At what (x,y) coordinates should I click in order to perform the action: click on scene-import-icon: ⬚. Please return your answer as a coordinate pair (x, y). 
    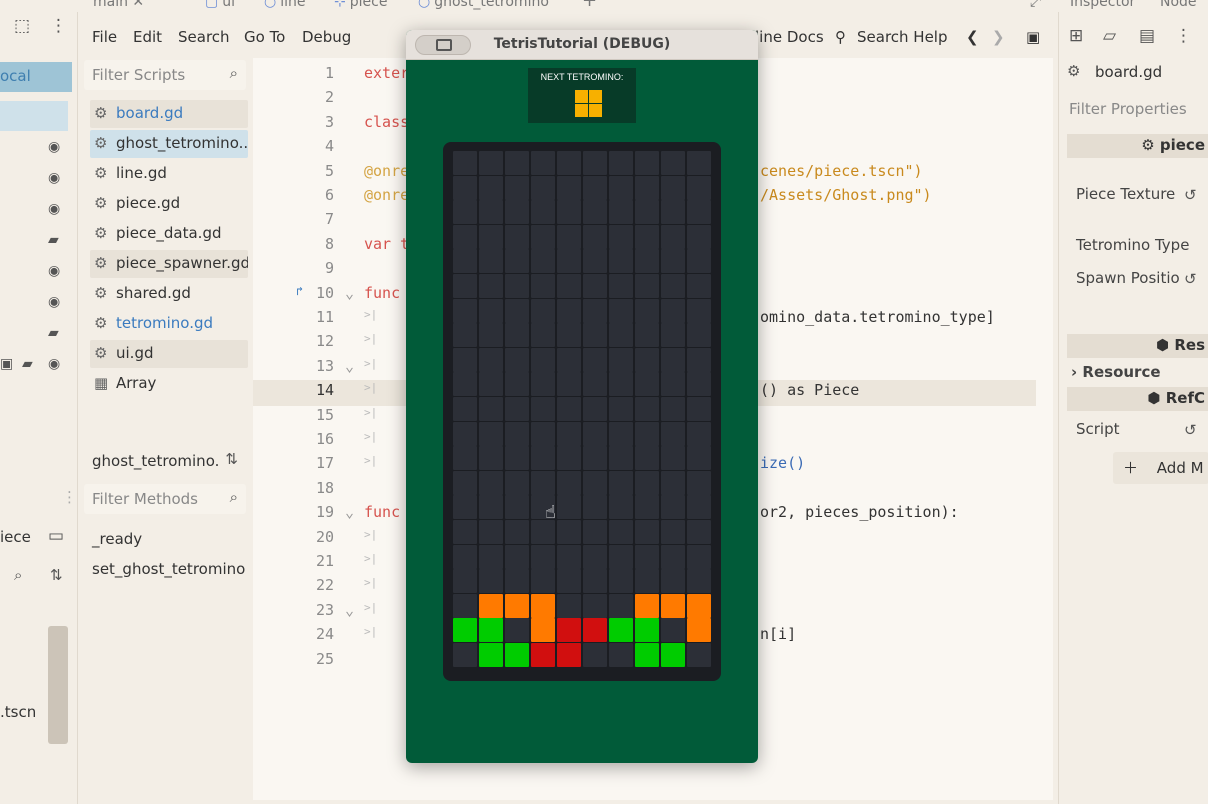
    Looking at the image, I should click on (22, 26).